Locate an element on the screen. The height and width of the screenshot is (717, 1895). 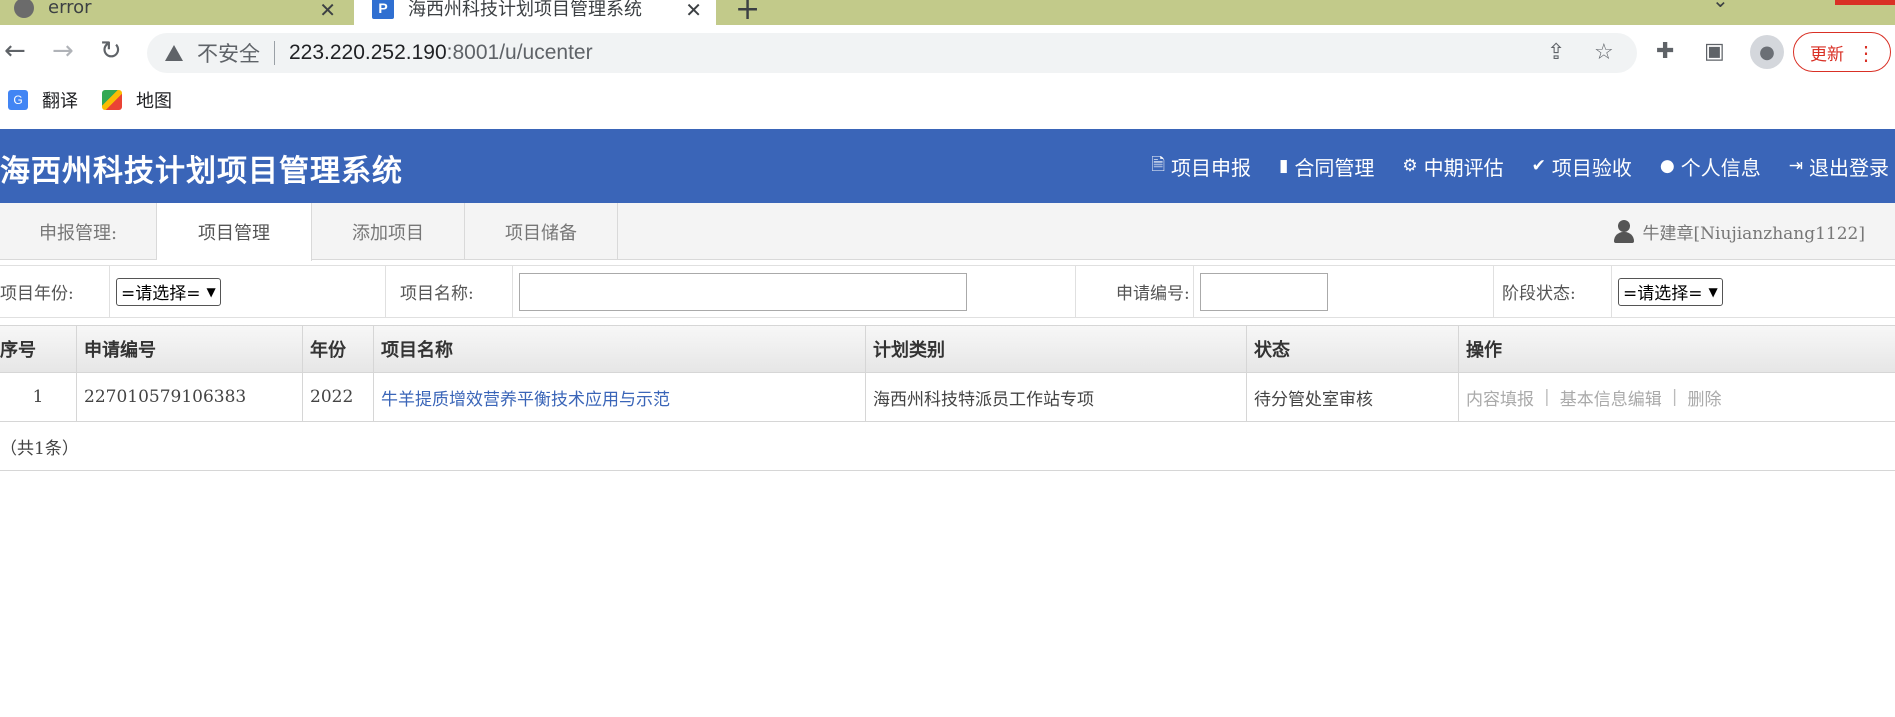
tab-project-reserve: 项目储备 is located at coordinates (541, 231).